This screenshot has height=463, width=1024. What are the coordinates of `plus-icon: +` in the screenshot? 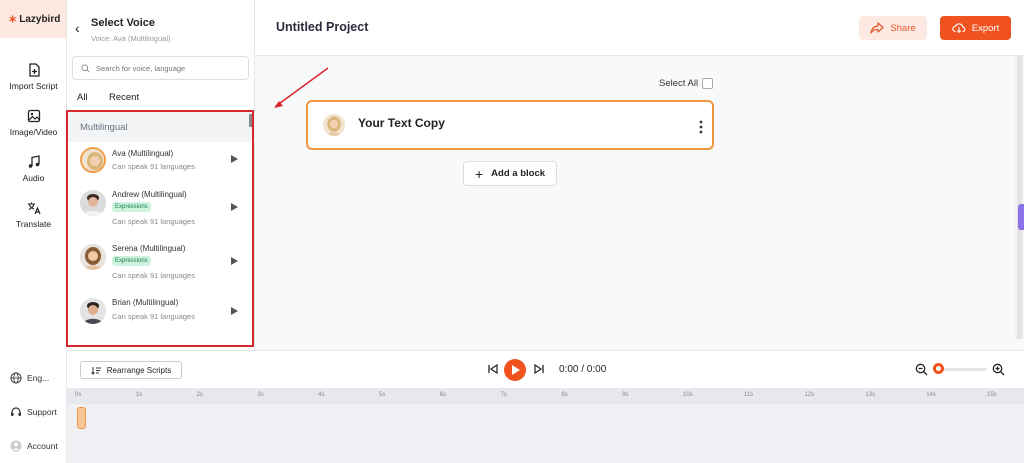 It's located at (479, 173).